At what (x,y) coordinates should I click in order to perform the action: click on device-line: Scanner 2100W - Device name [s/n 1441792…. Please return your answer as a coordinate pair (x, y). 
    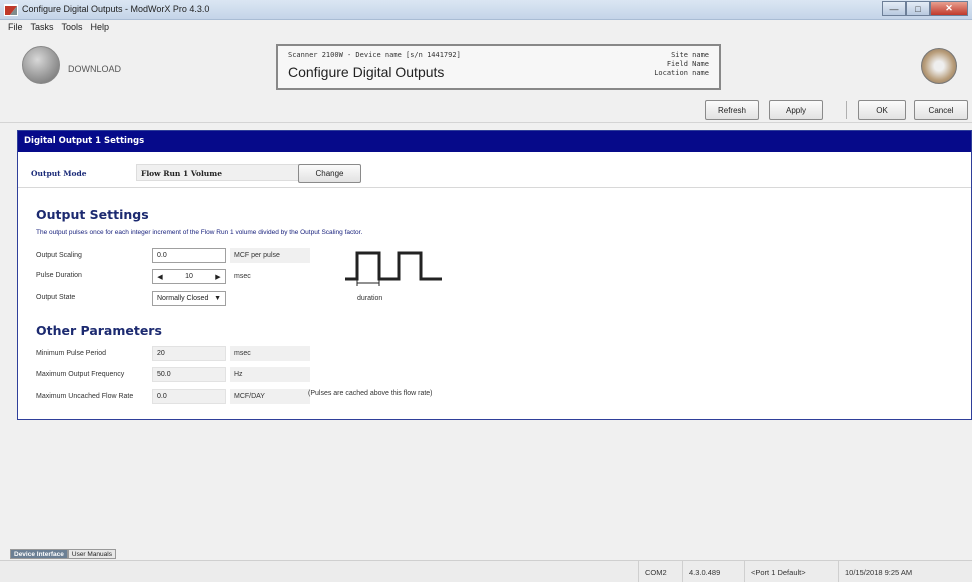
    Looking at the image, I should click on (374, 55).